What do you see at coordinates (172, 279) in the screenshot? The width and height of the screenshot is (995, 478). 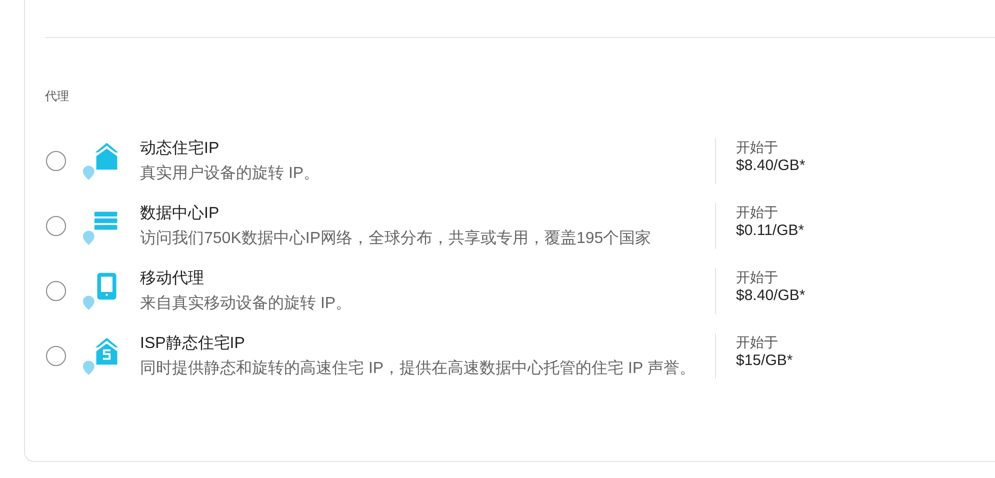 I see `option-title: 移动代理` at bounding box center [172, 279].